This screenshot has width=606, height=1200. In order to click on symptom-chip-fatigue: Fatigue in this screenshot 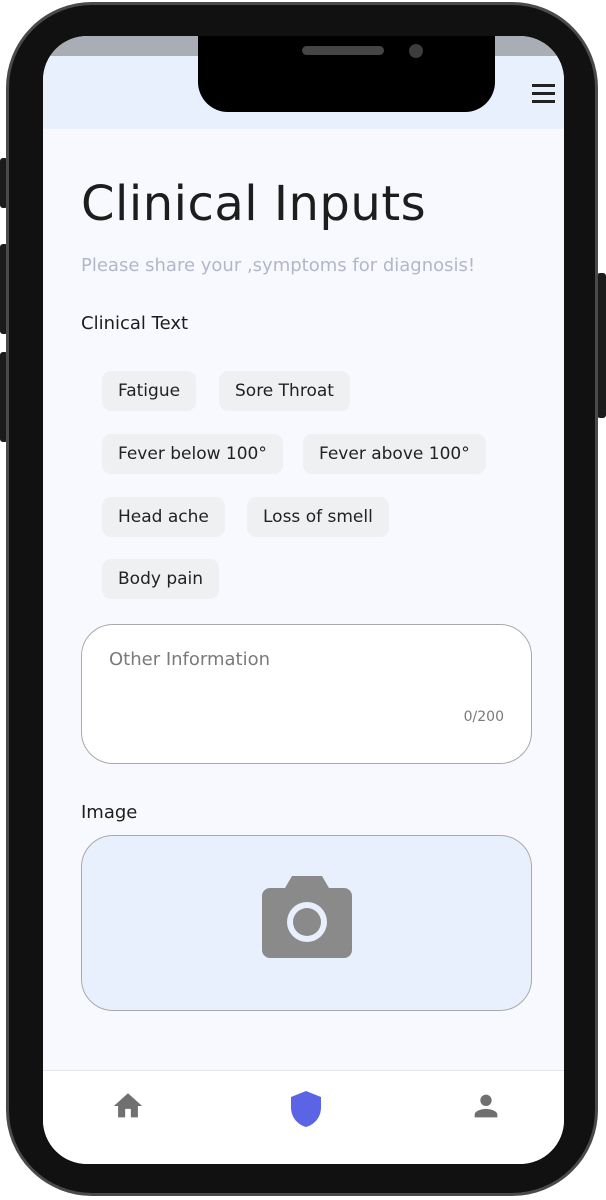, I will do `click(149, 391)`.